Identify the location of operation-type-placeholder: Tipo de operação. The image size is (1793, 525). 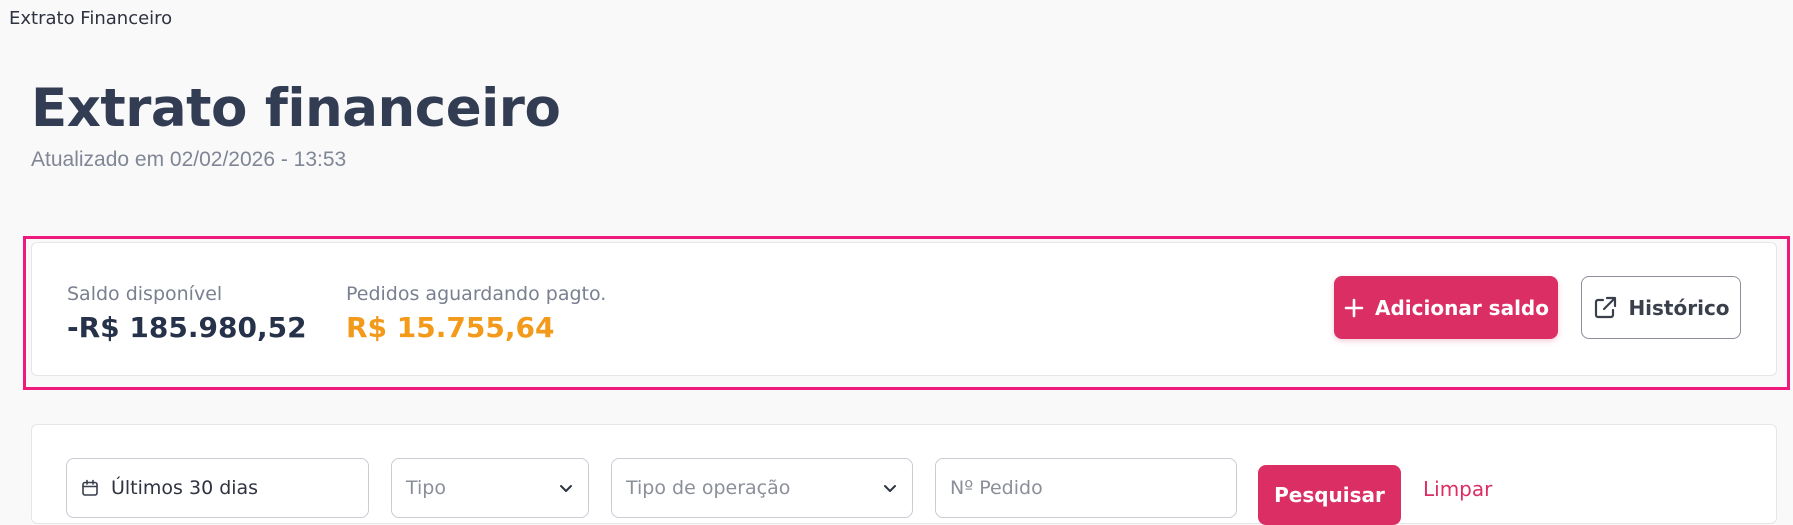
(708, 488).